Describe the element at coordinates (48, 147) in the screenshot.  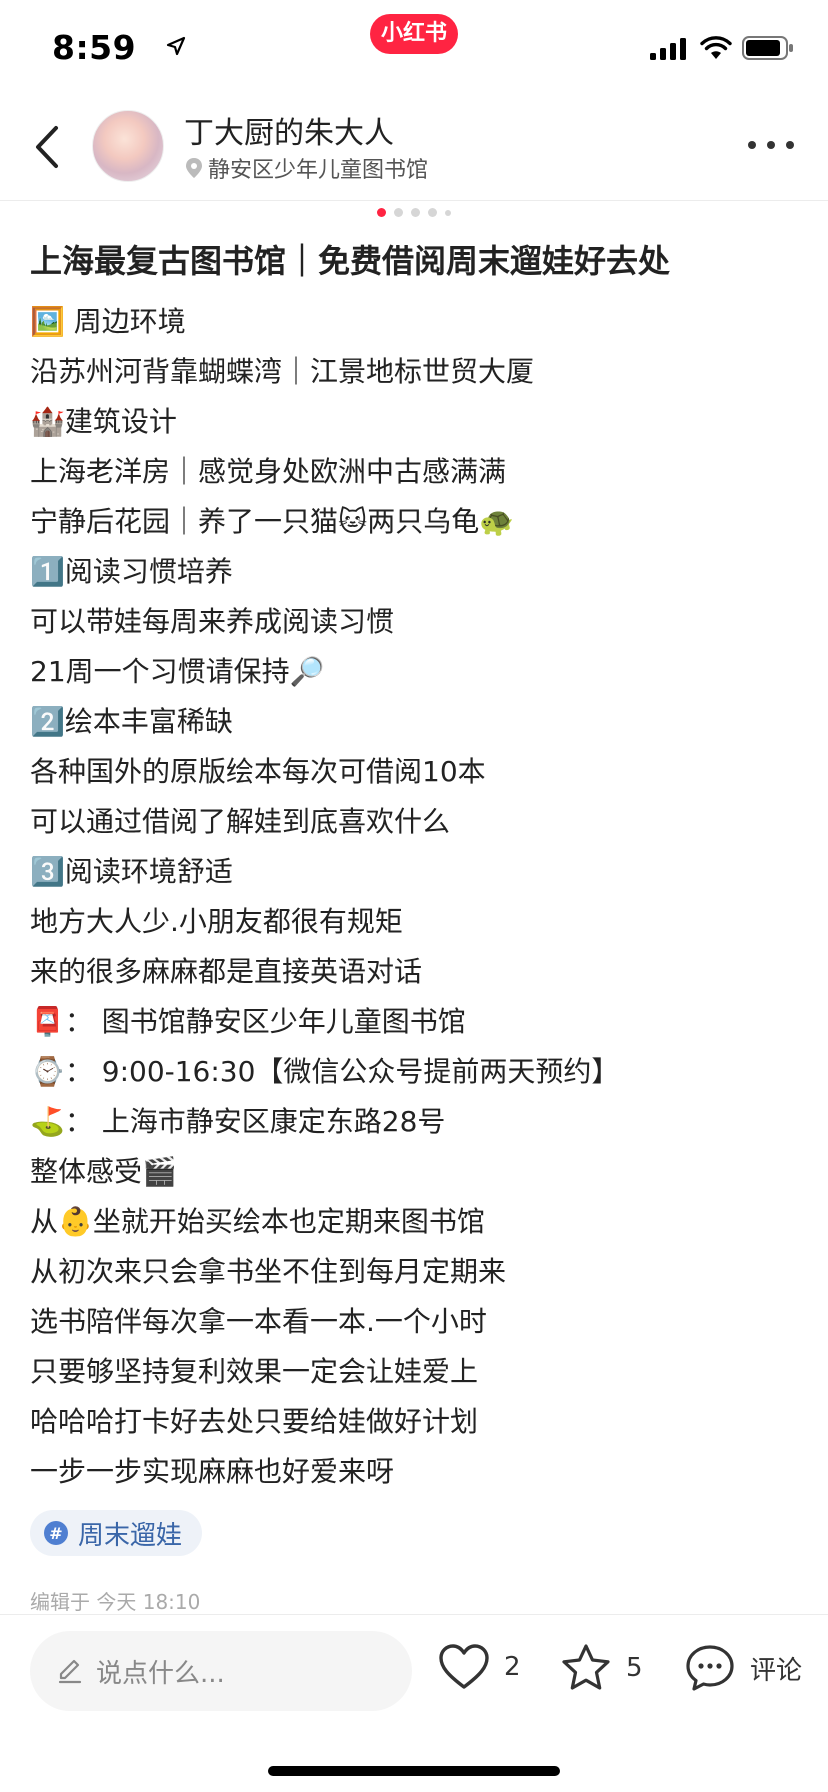
I see `back-arrow-icon` at that location.